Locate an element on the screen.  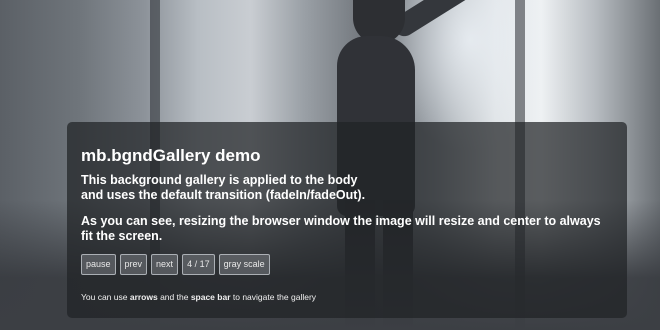
help-middle: and the is located at coordinates (174, 297).